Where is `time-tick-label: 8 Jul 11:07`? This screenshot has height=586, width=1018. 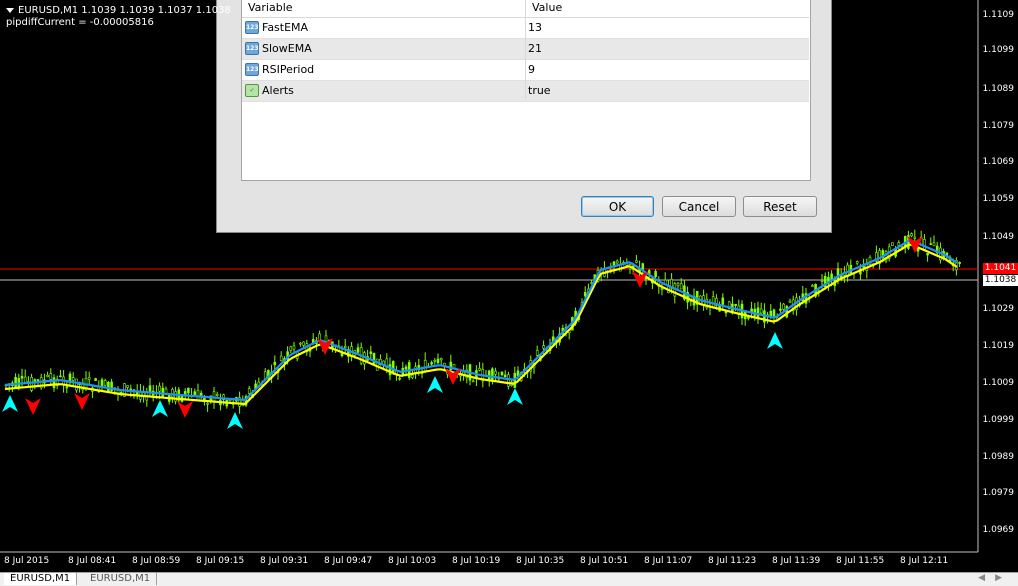
time-tick-label: 8 Jul 11:07 is located at coordinates (668, 561).